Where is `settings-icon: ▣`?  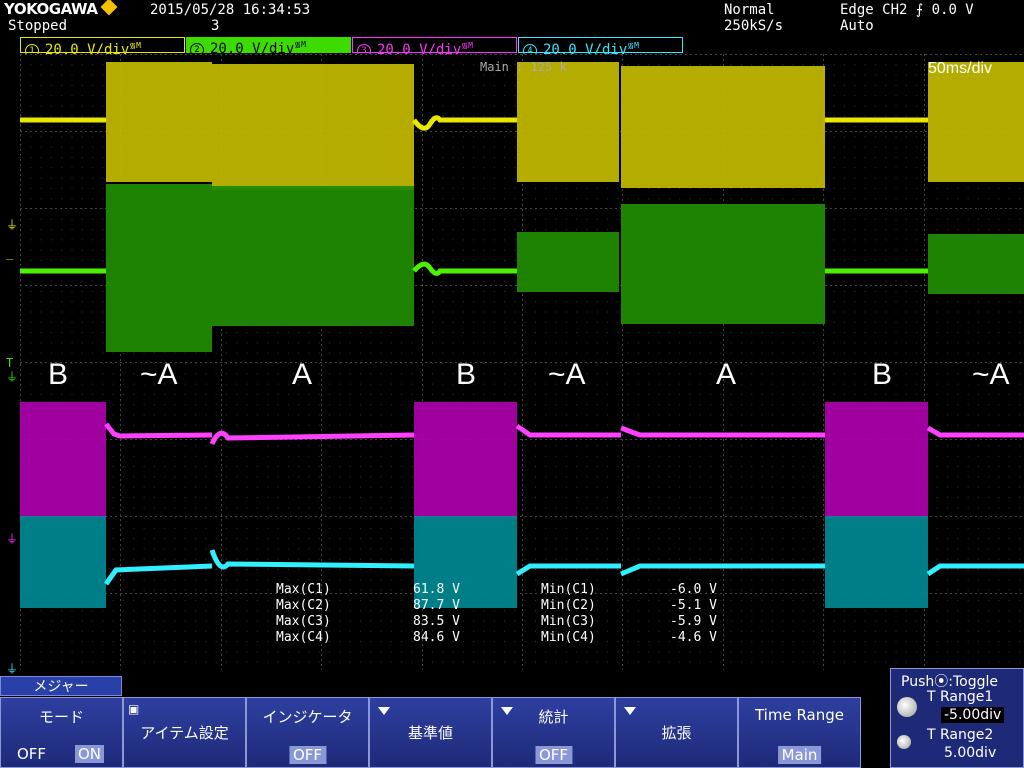
settings-icon: ▣ is located at coordinates (134, 709).